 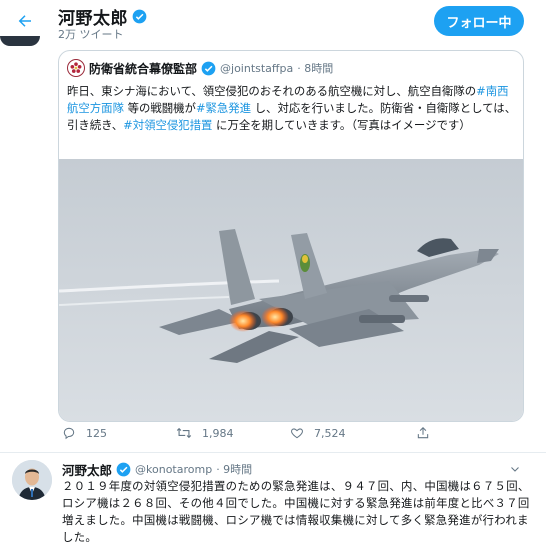 I want to click on back-button, so click(x=25, y=21).